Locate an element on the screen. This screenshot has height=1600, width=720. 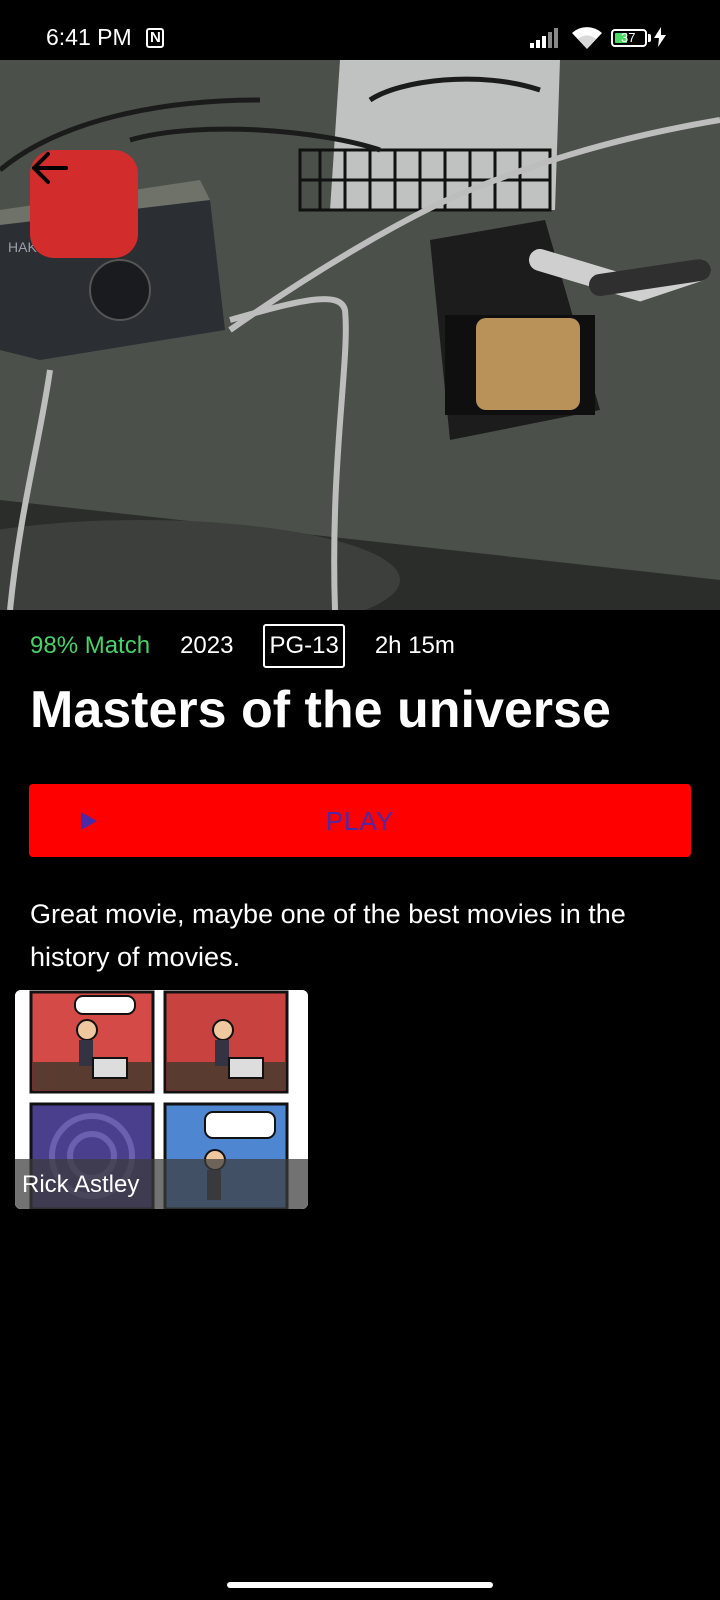
nfc-icon is located at coordinates (155, 38).